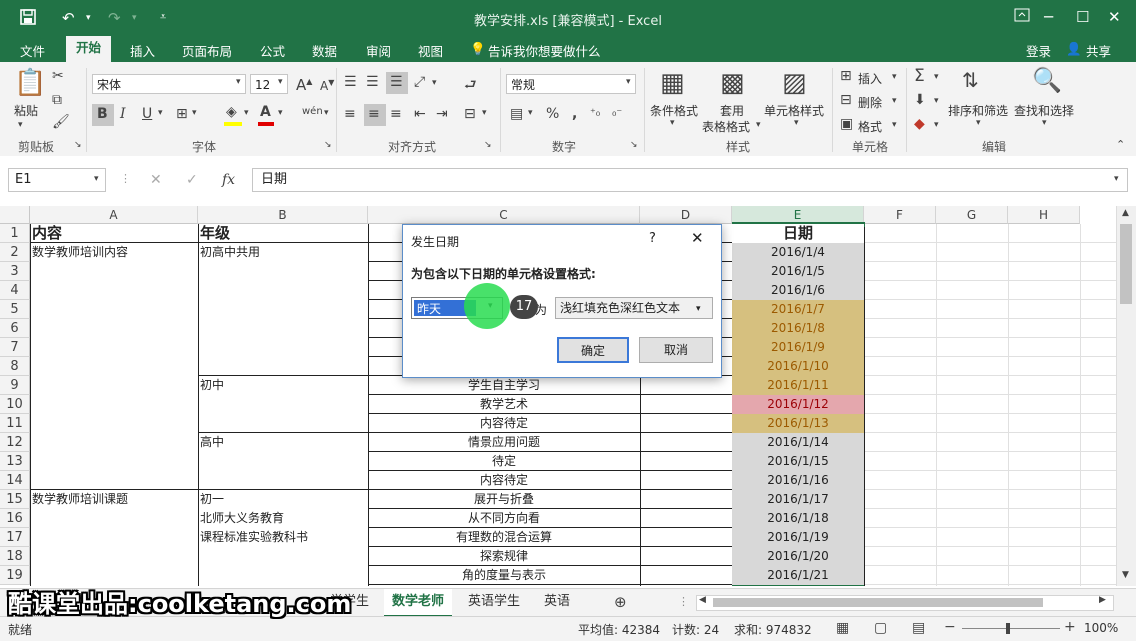 The image size is (1136, 641). What do you see at coordinates (798, 233) in the screenshot?
I see `cell-e1: 日期` at bounding box center [798, 233].